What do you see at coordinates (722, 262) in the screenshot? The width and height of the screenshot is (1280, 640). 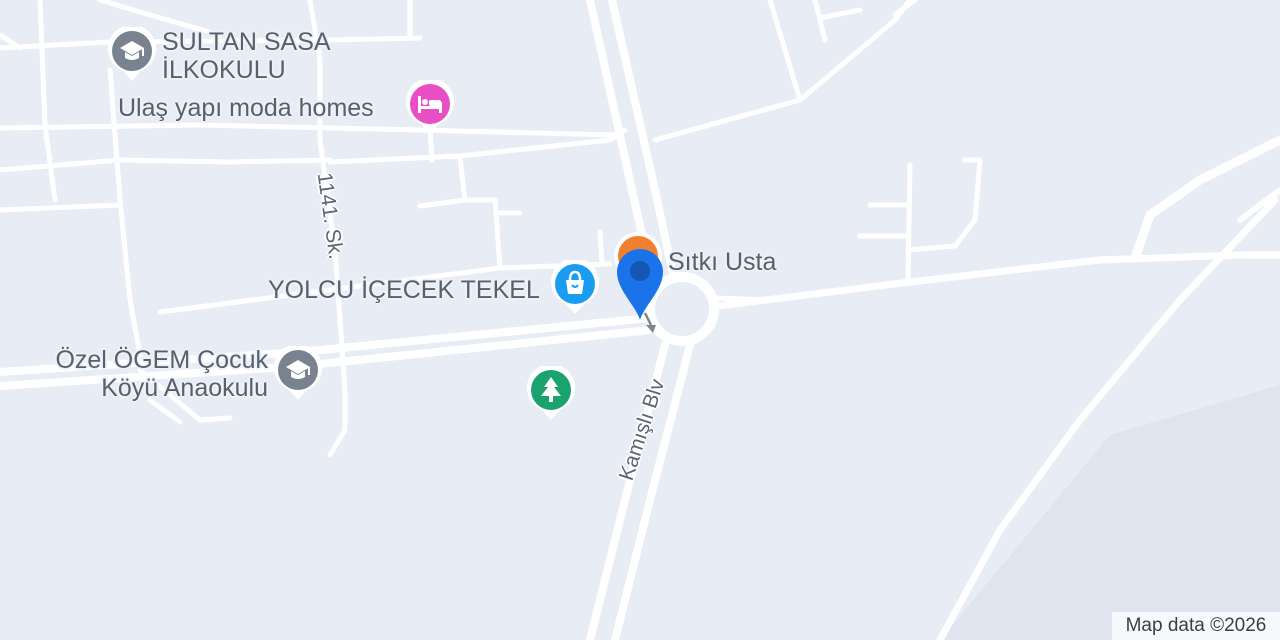 I see `poi-label-sitki-usta: Sıtkı Usta` at bounding box center [722, 262].